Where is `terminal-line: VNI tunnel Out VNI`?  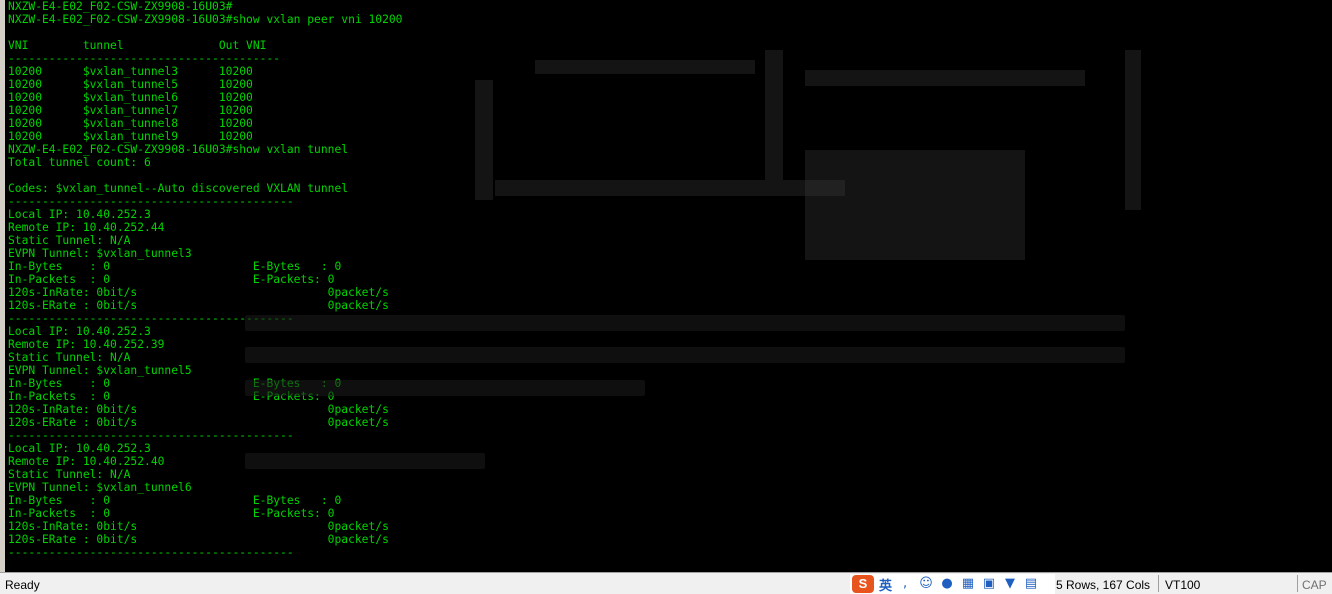
terminal-line: VNI tunnel Out VNI is located at coordinates (137, 45).